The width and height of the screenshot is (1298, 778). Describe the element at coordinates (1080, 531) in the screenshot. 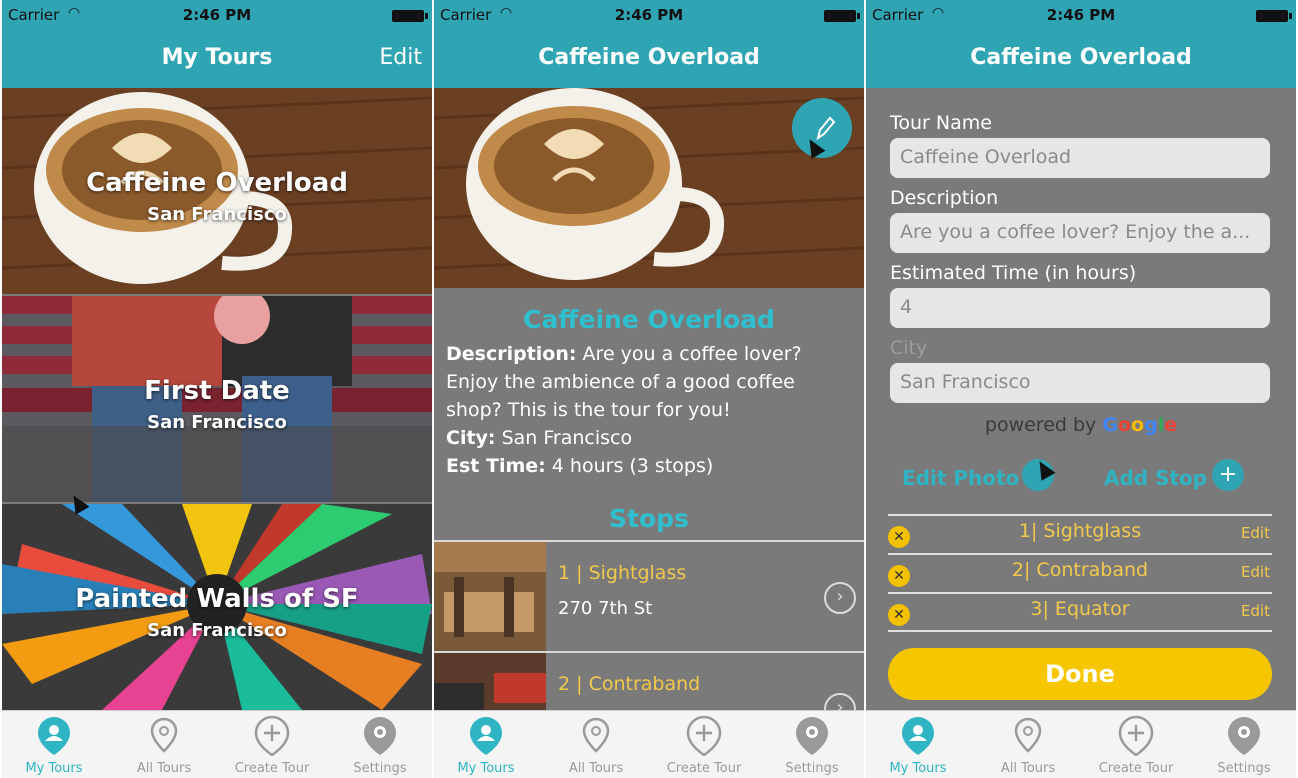

I see `stop-name: 1| Sightglass` at that location.